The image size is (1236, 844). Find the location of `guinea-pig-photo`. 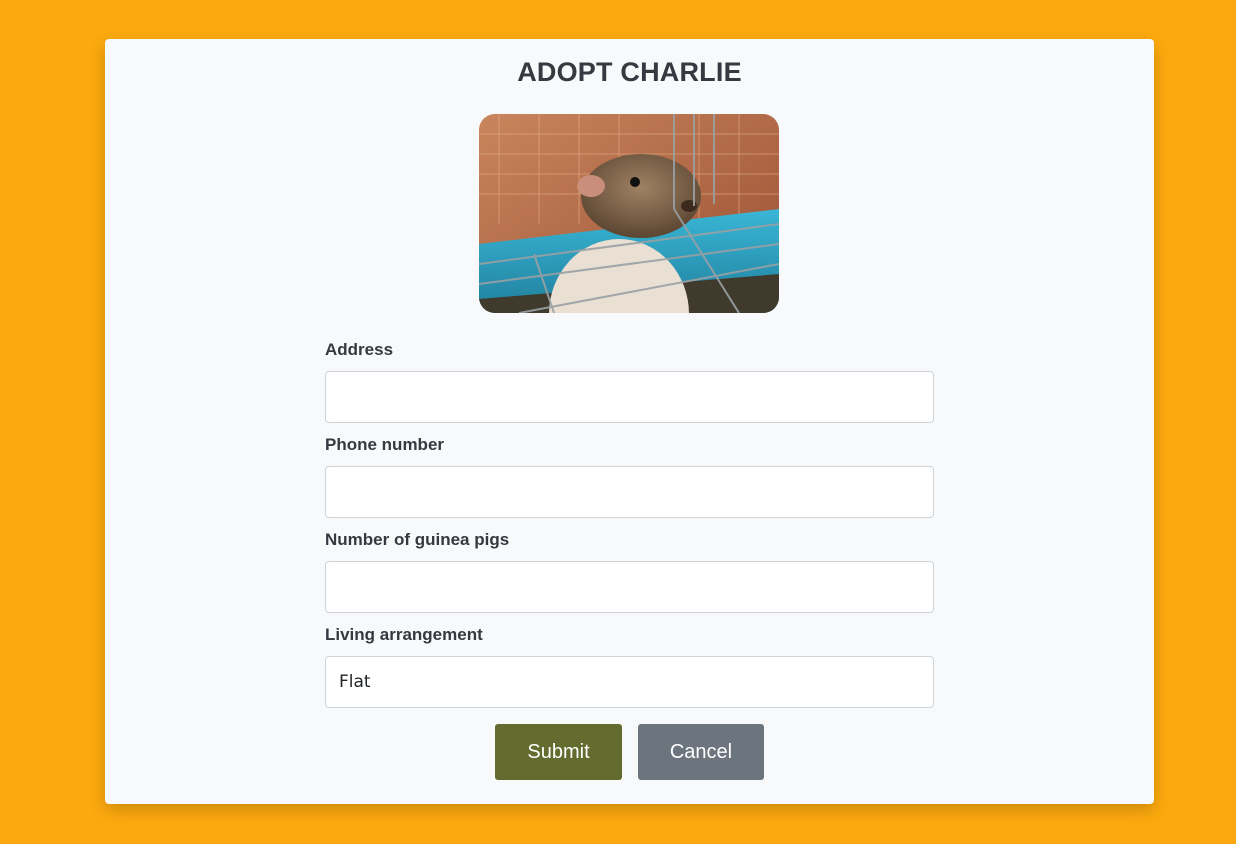

guinea-pig-photo is located at coordinates (629, 213).